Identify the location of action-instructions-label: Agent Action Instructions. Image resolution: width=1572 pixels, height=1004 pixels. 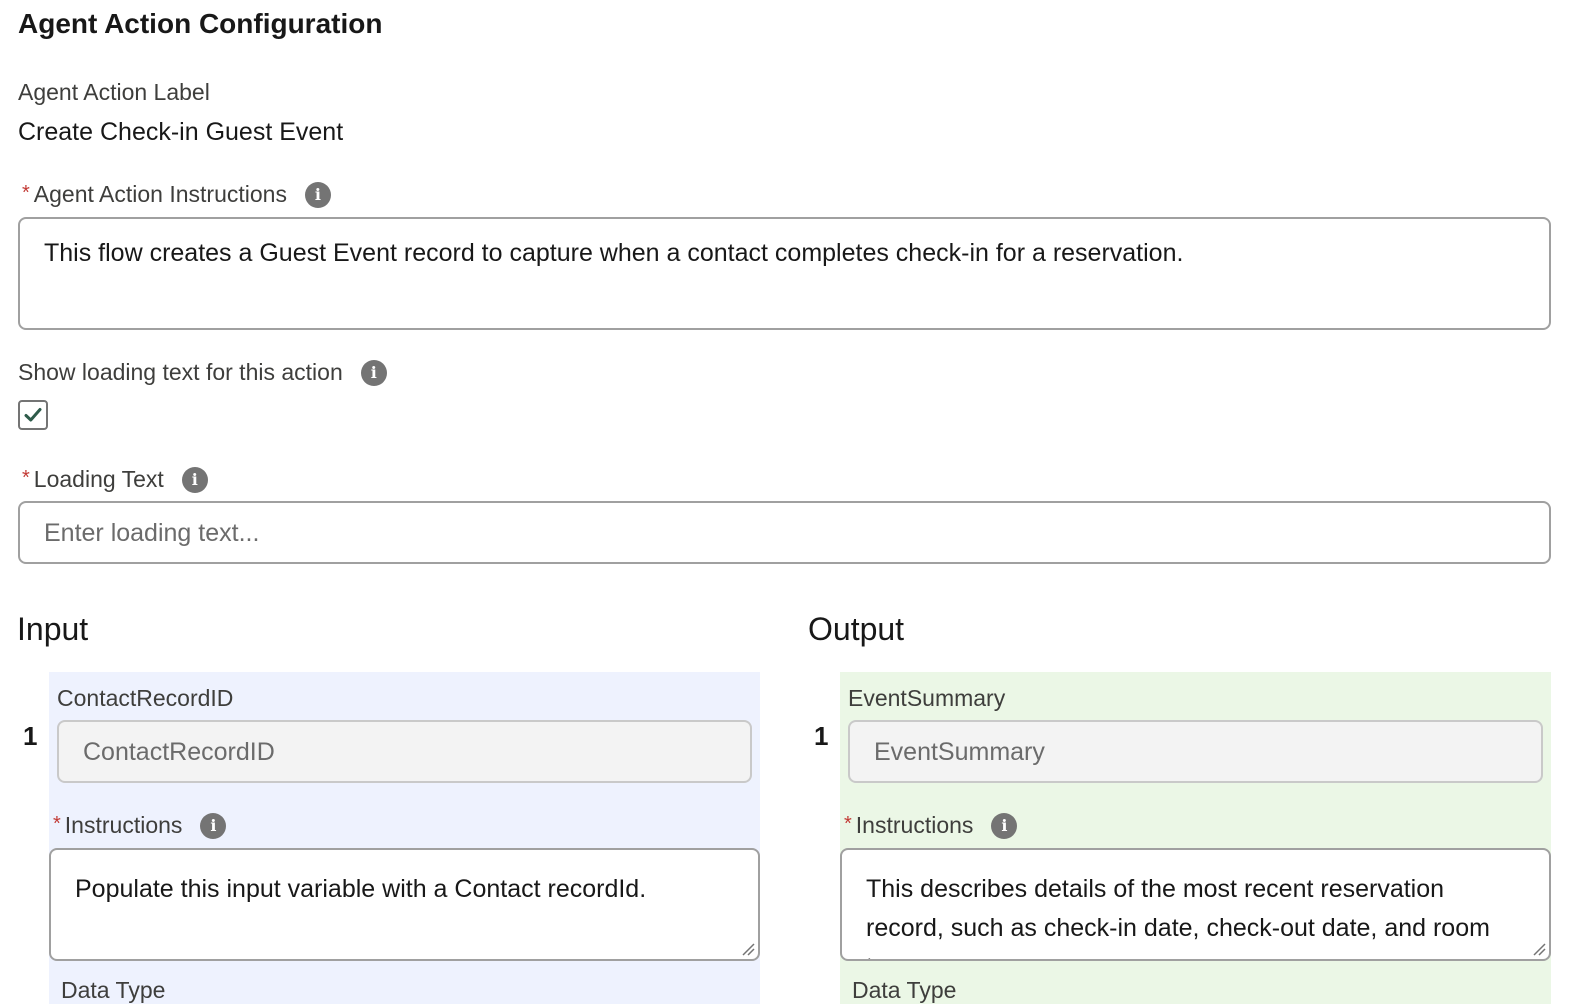
(160, 194).